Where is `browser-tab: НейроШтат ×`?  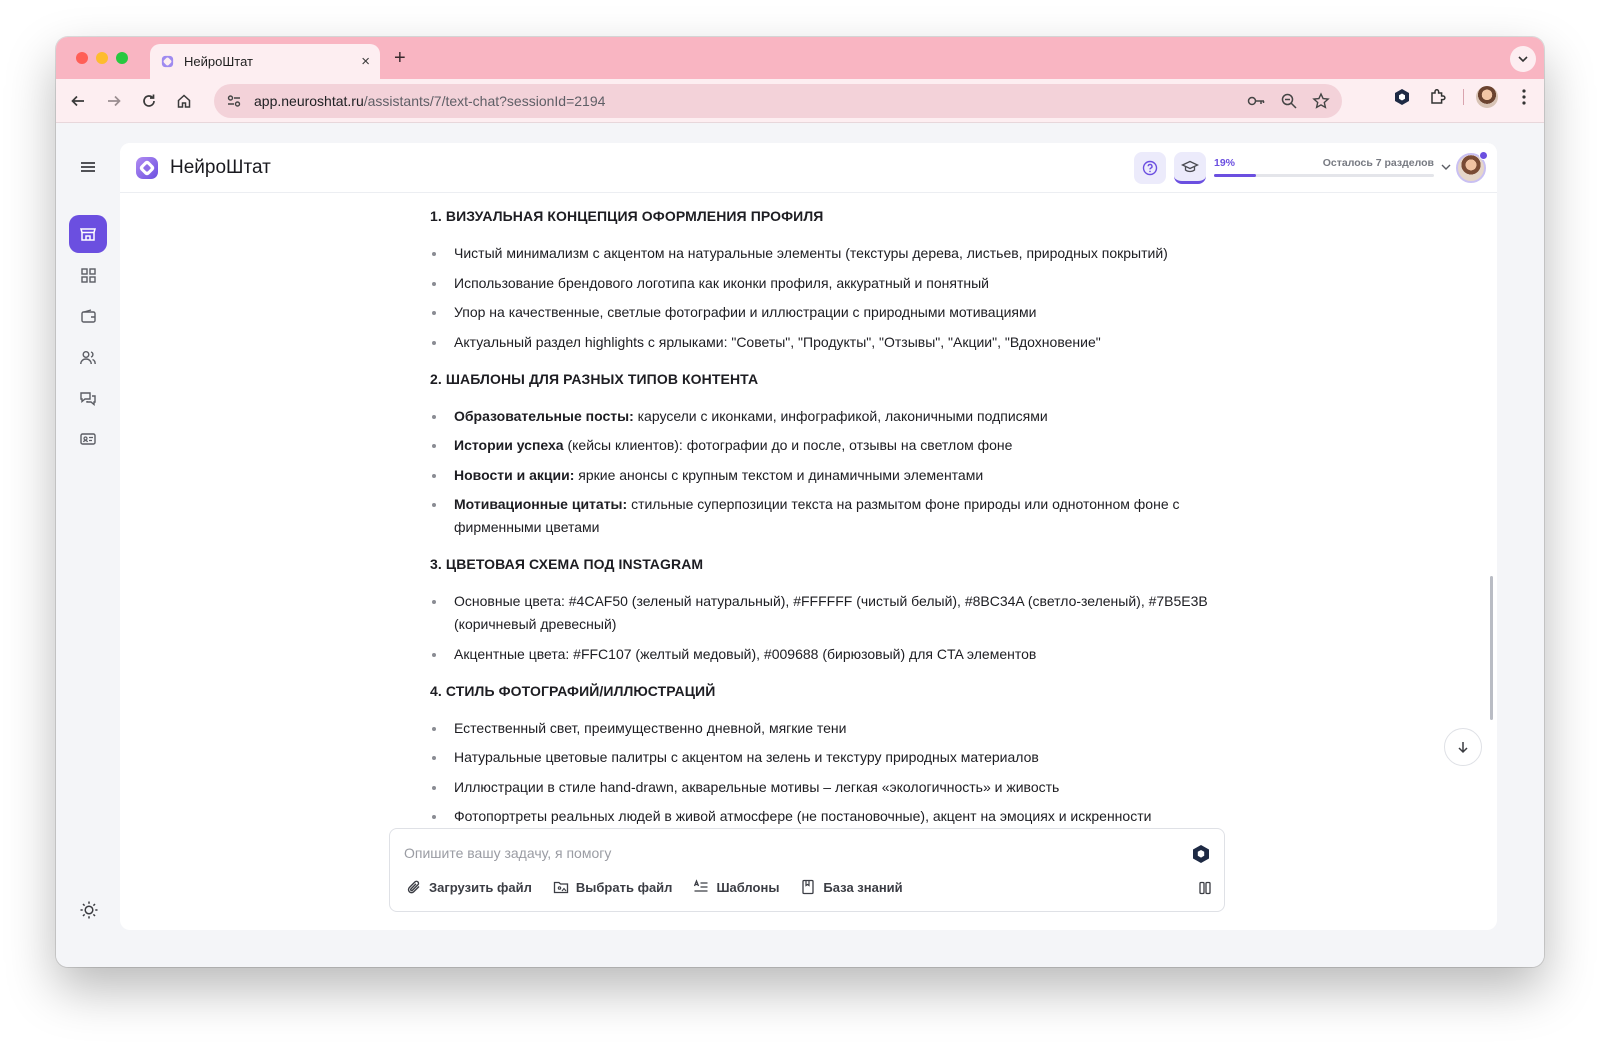 browser-tab: НейроШтат × is located at coordinates (265, 61).